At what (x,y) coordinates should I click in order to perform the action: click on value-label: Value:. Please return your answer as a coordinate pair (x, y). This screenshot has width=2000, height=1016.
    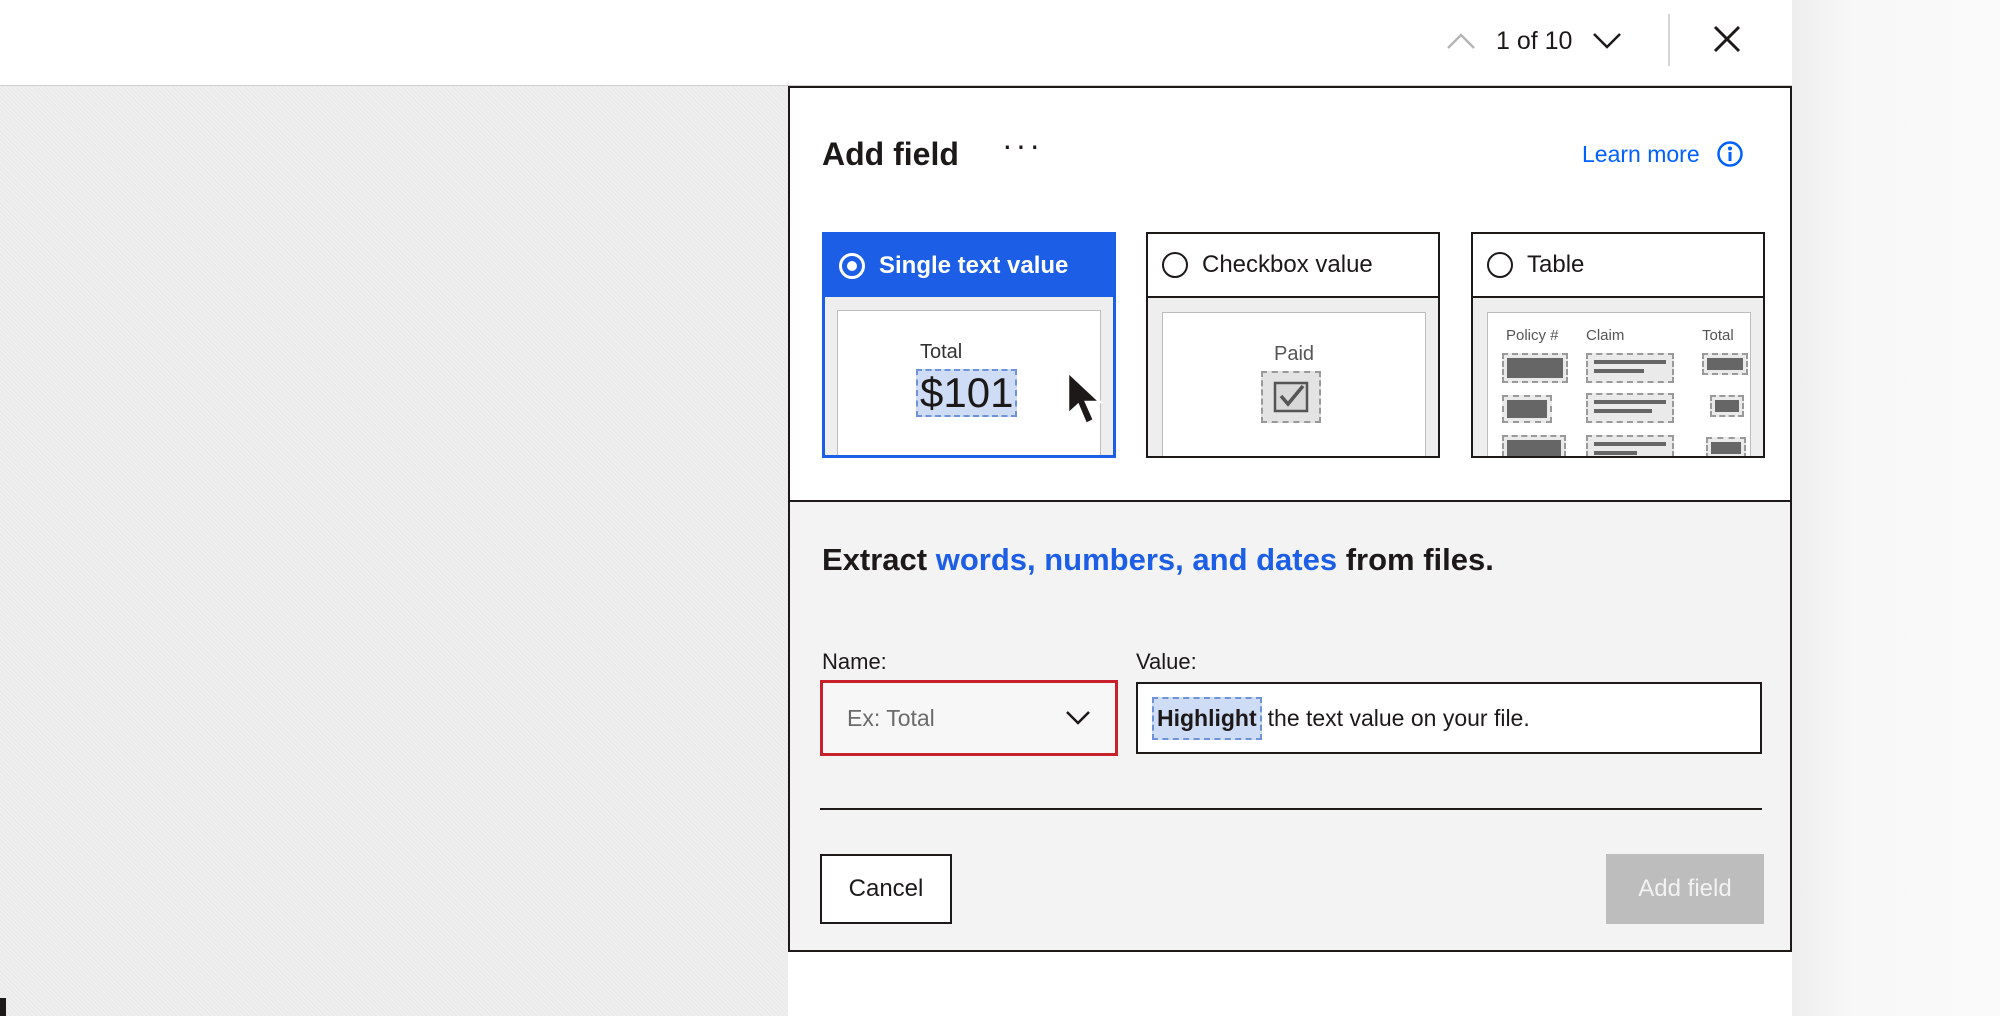
    Looking at the image, I should click on (1166, 661).